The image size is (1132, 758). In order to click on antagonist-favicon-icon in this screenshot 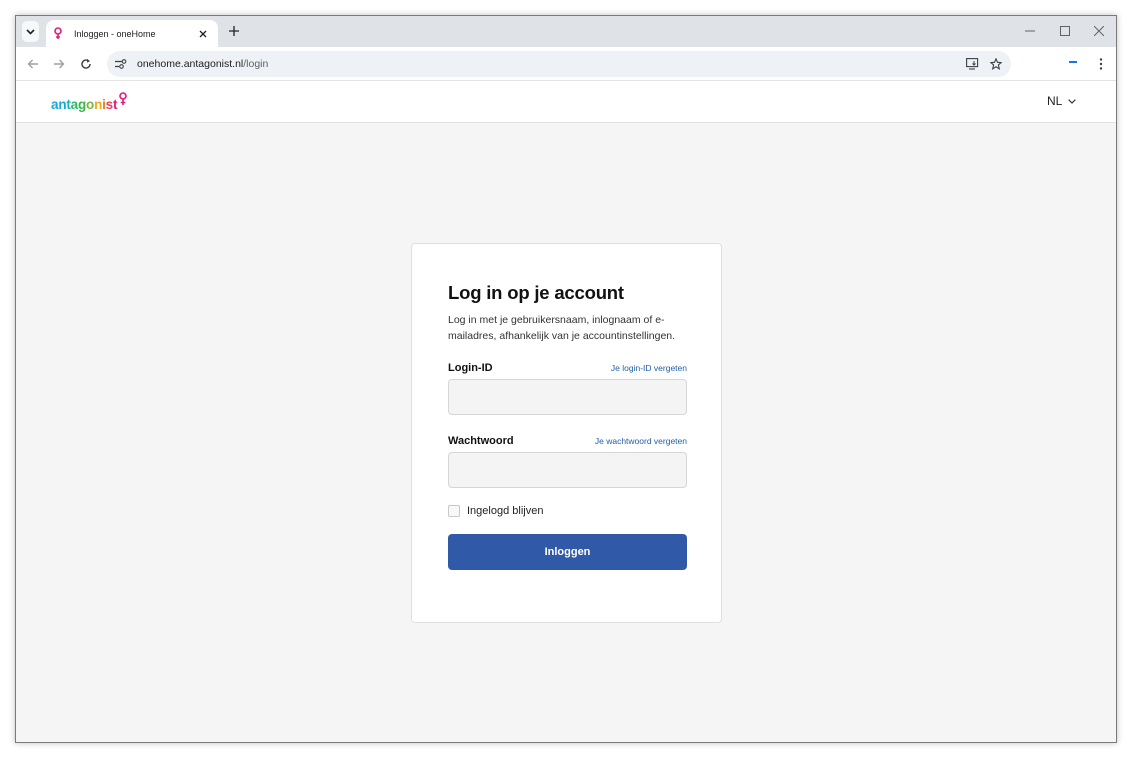, I will do `click(58, 34)`.